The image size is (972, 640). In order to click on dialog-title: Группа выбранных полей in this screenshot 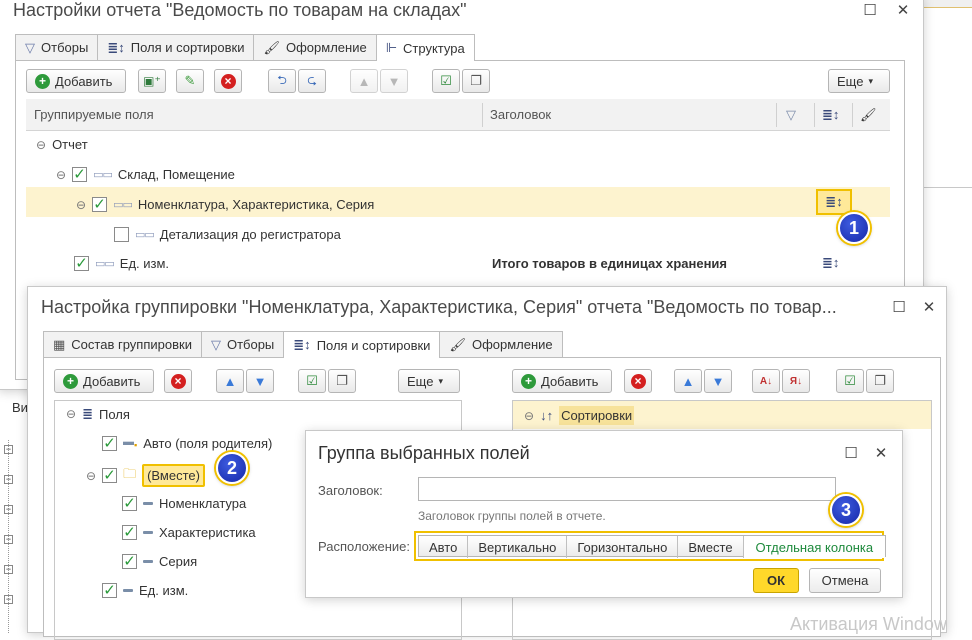, I will do `click(424, 453)`.